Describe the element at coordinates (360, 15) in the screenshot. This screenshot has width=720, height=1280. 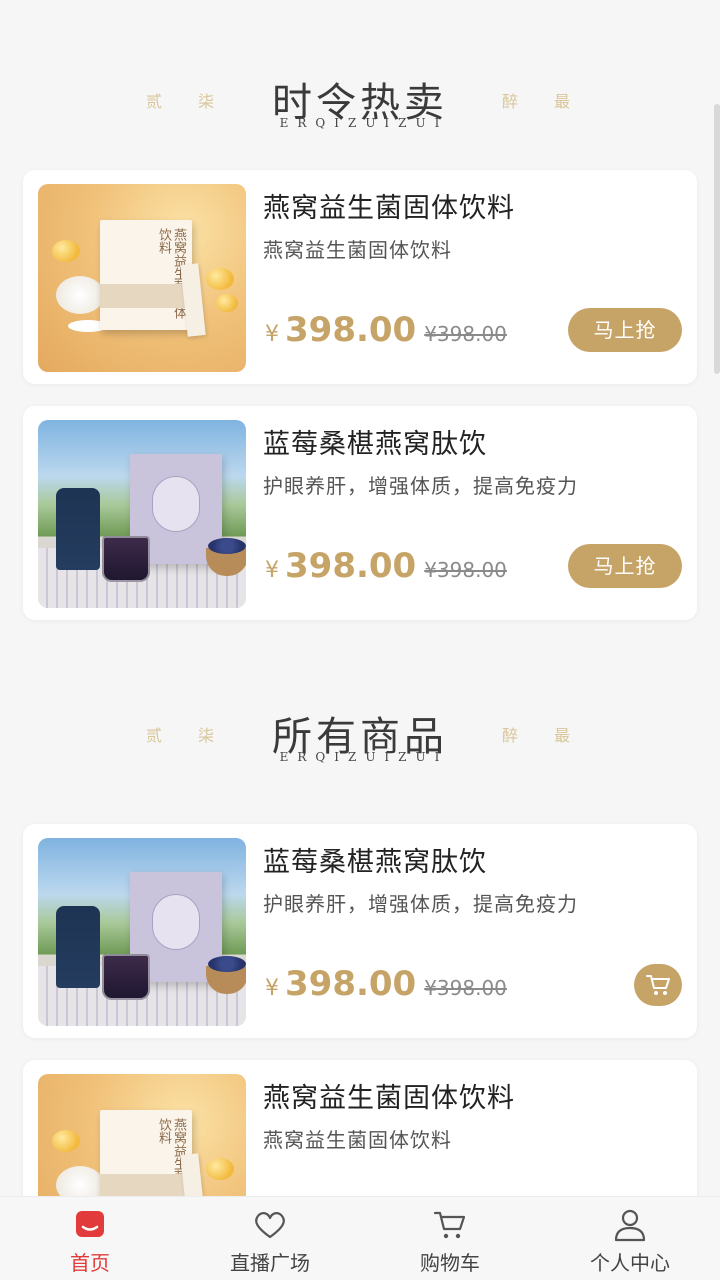
I see `status-spacer` at that location.